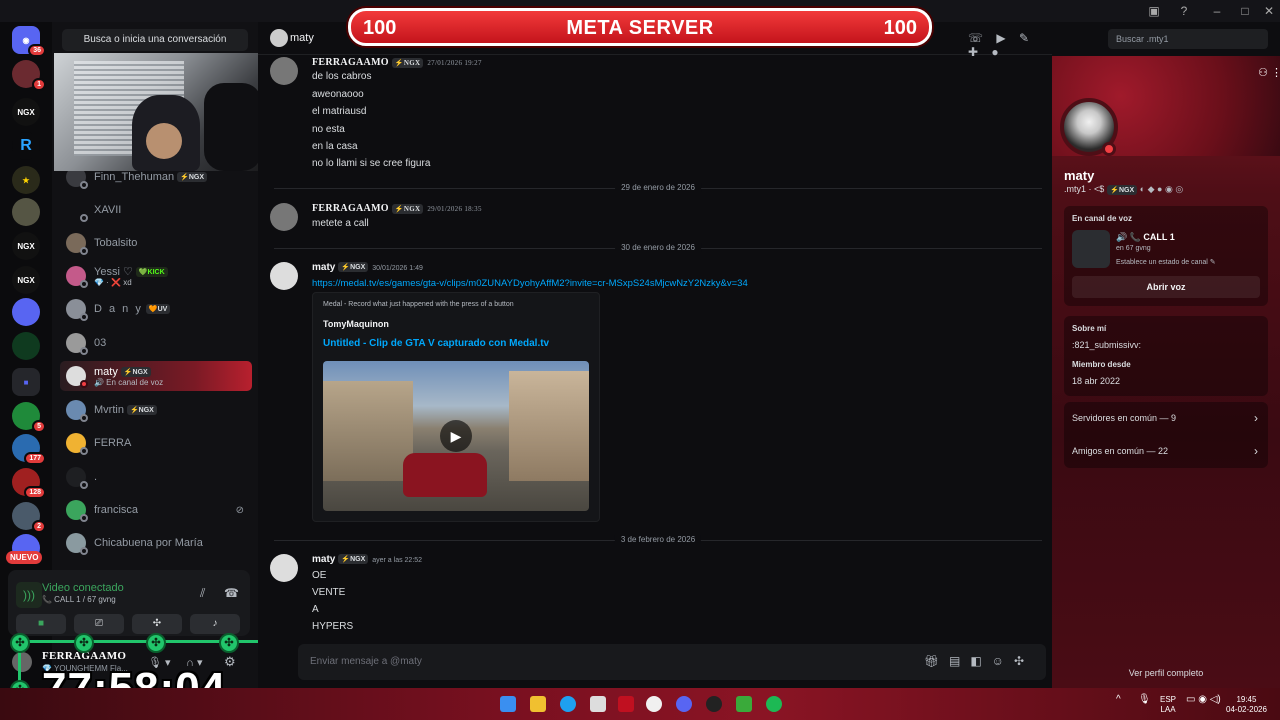 Image resolution: width=1280 pixels, height=720 pixels. I want to click on close-icon: ✕, so click(1269, 11).